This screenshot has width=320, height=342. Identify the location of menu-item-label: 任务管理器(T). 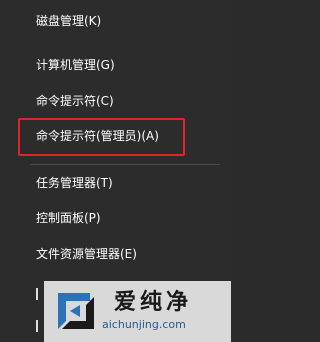
(74, 183).